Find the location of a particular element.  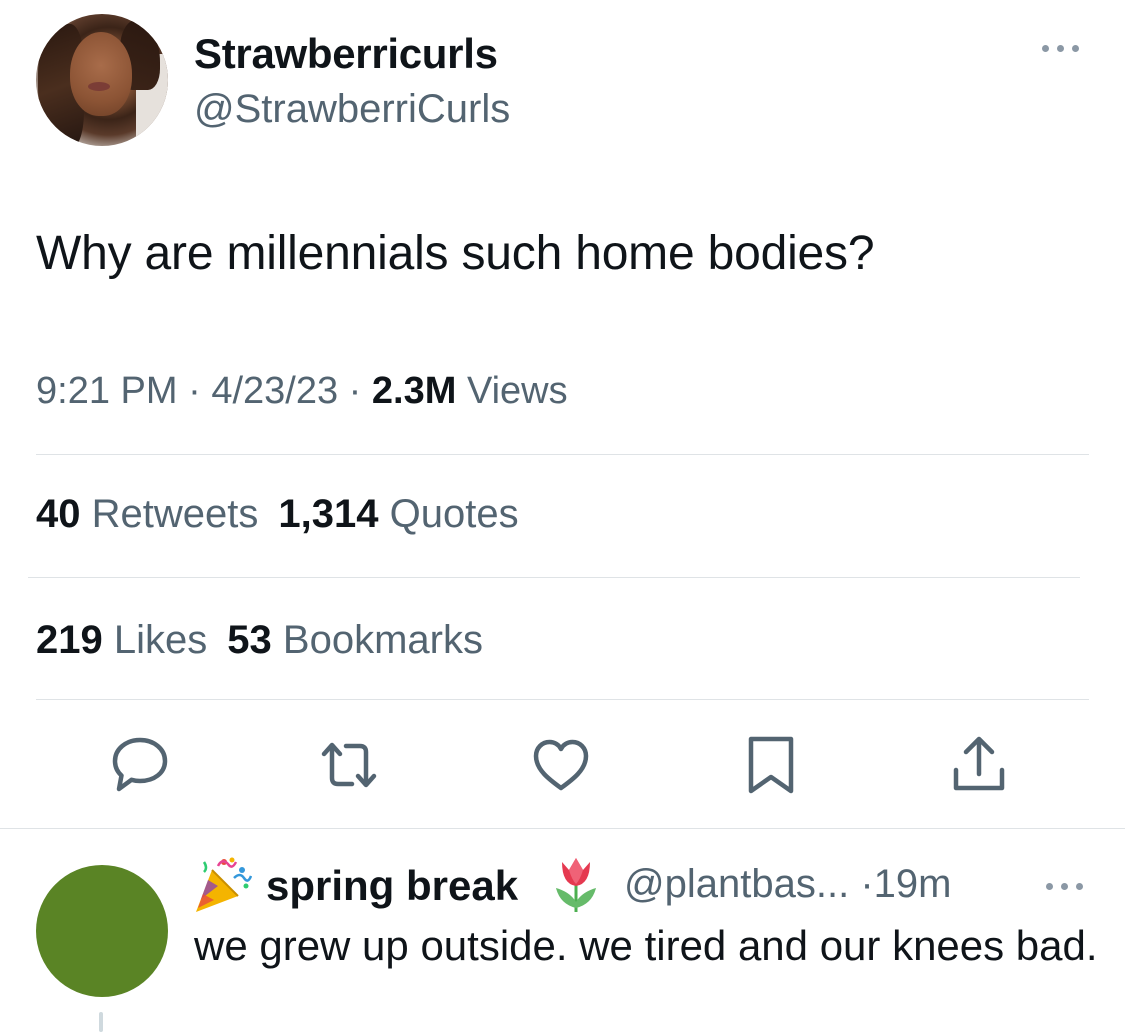

likes-count: 219 is located at coordinates (69, 640).